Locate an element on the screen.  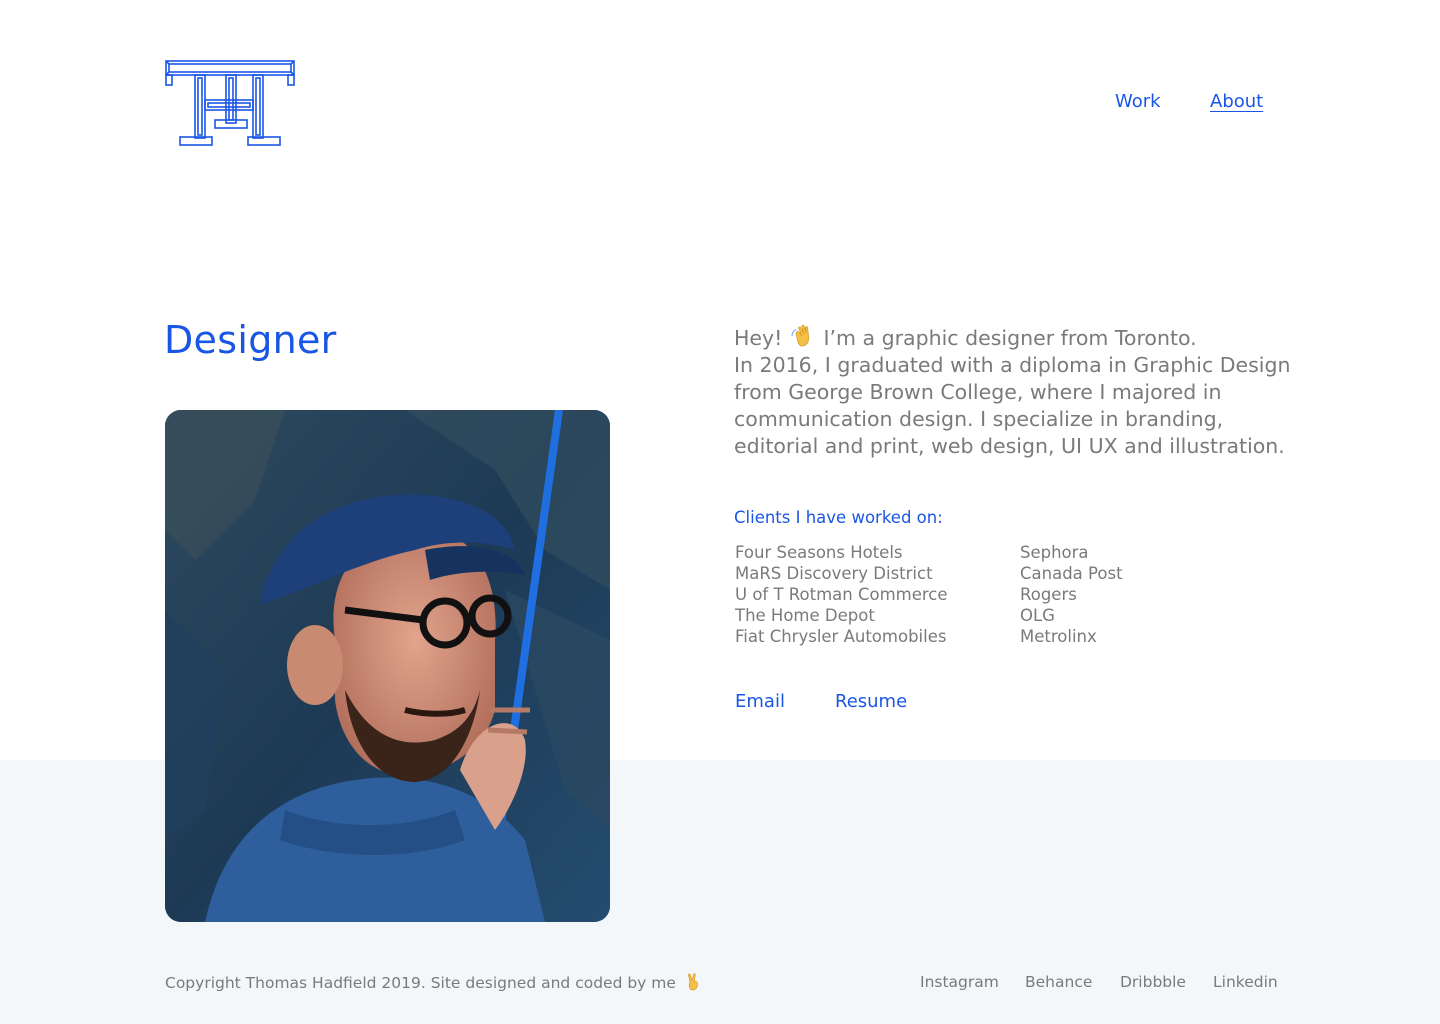
client-item: Metrolinx is located at coordinates (1058, 636).